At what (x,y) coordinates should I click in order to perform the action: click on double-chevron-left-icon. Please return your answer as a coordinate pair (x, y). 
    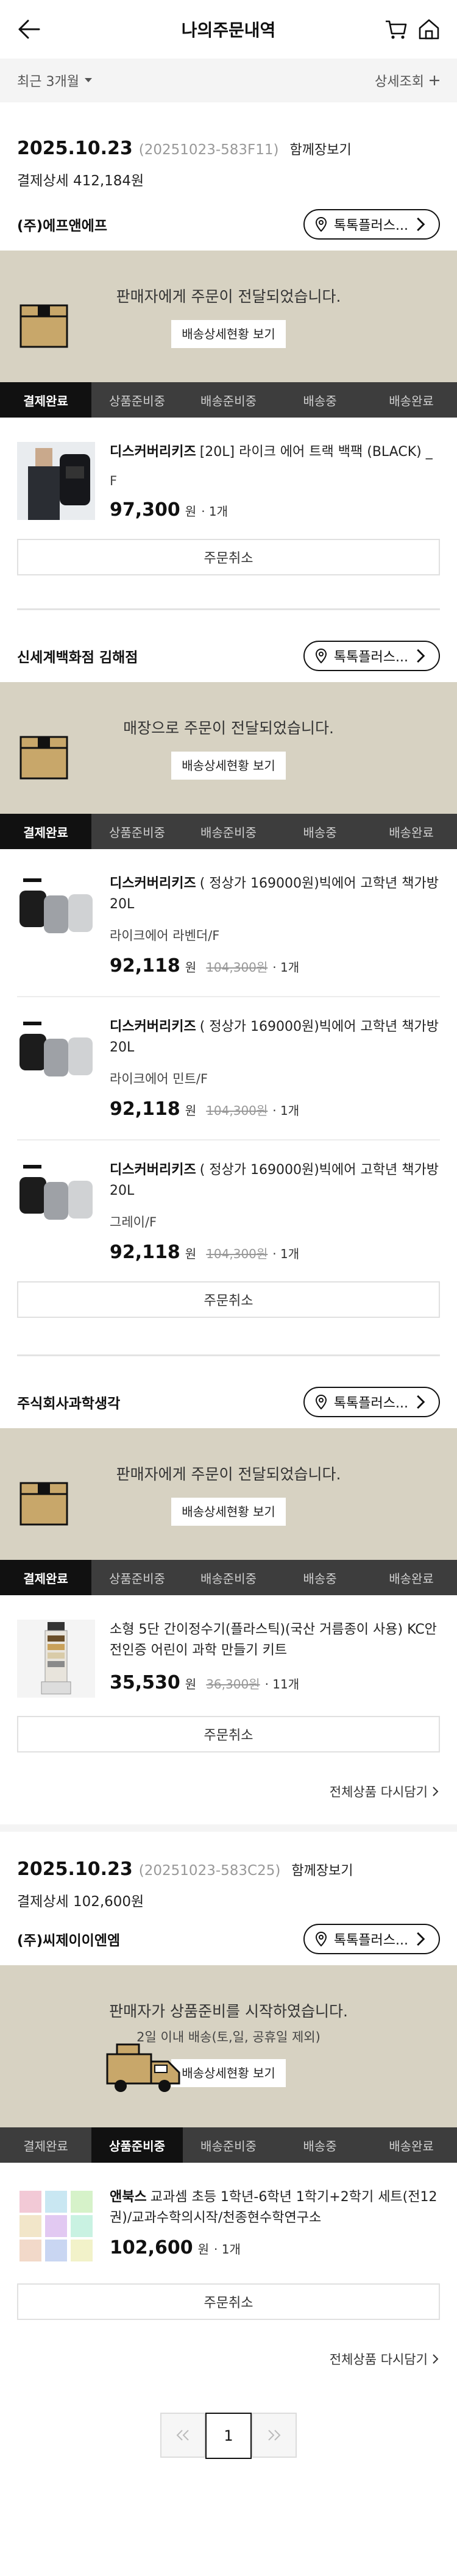
    Looking at the image, I should click on (182, 2435).